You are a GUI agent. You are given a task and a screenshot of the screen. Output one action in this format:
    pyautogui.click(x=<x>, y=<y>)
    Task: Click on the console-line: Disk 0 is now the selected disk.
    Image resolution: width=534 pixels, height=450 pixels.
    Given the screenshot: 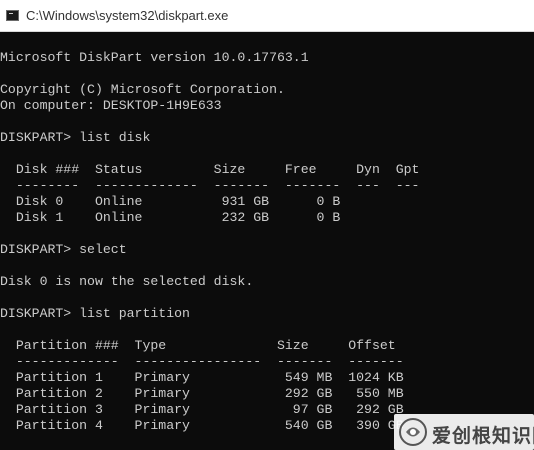 What is the action you would take?
    pyautogui.click(x=127, y=281)
    